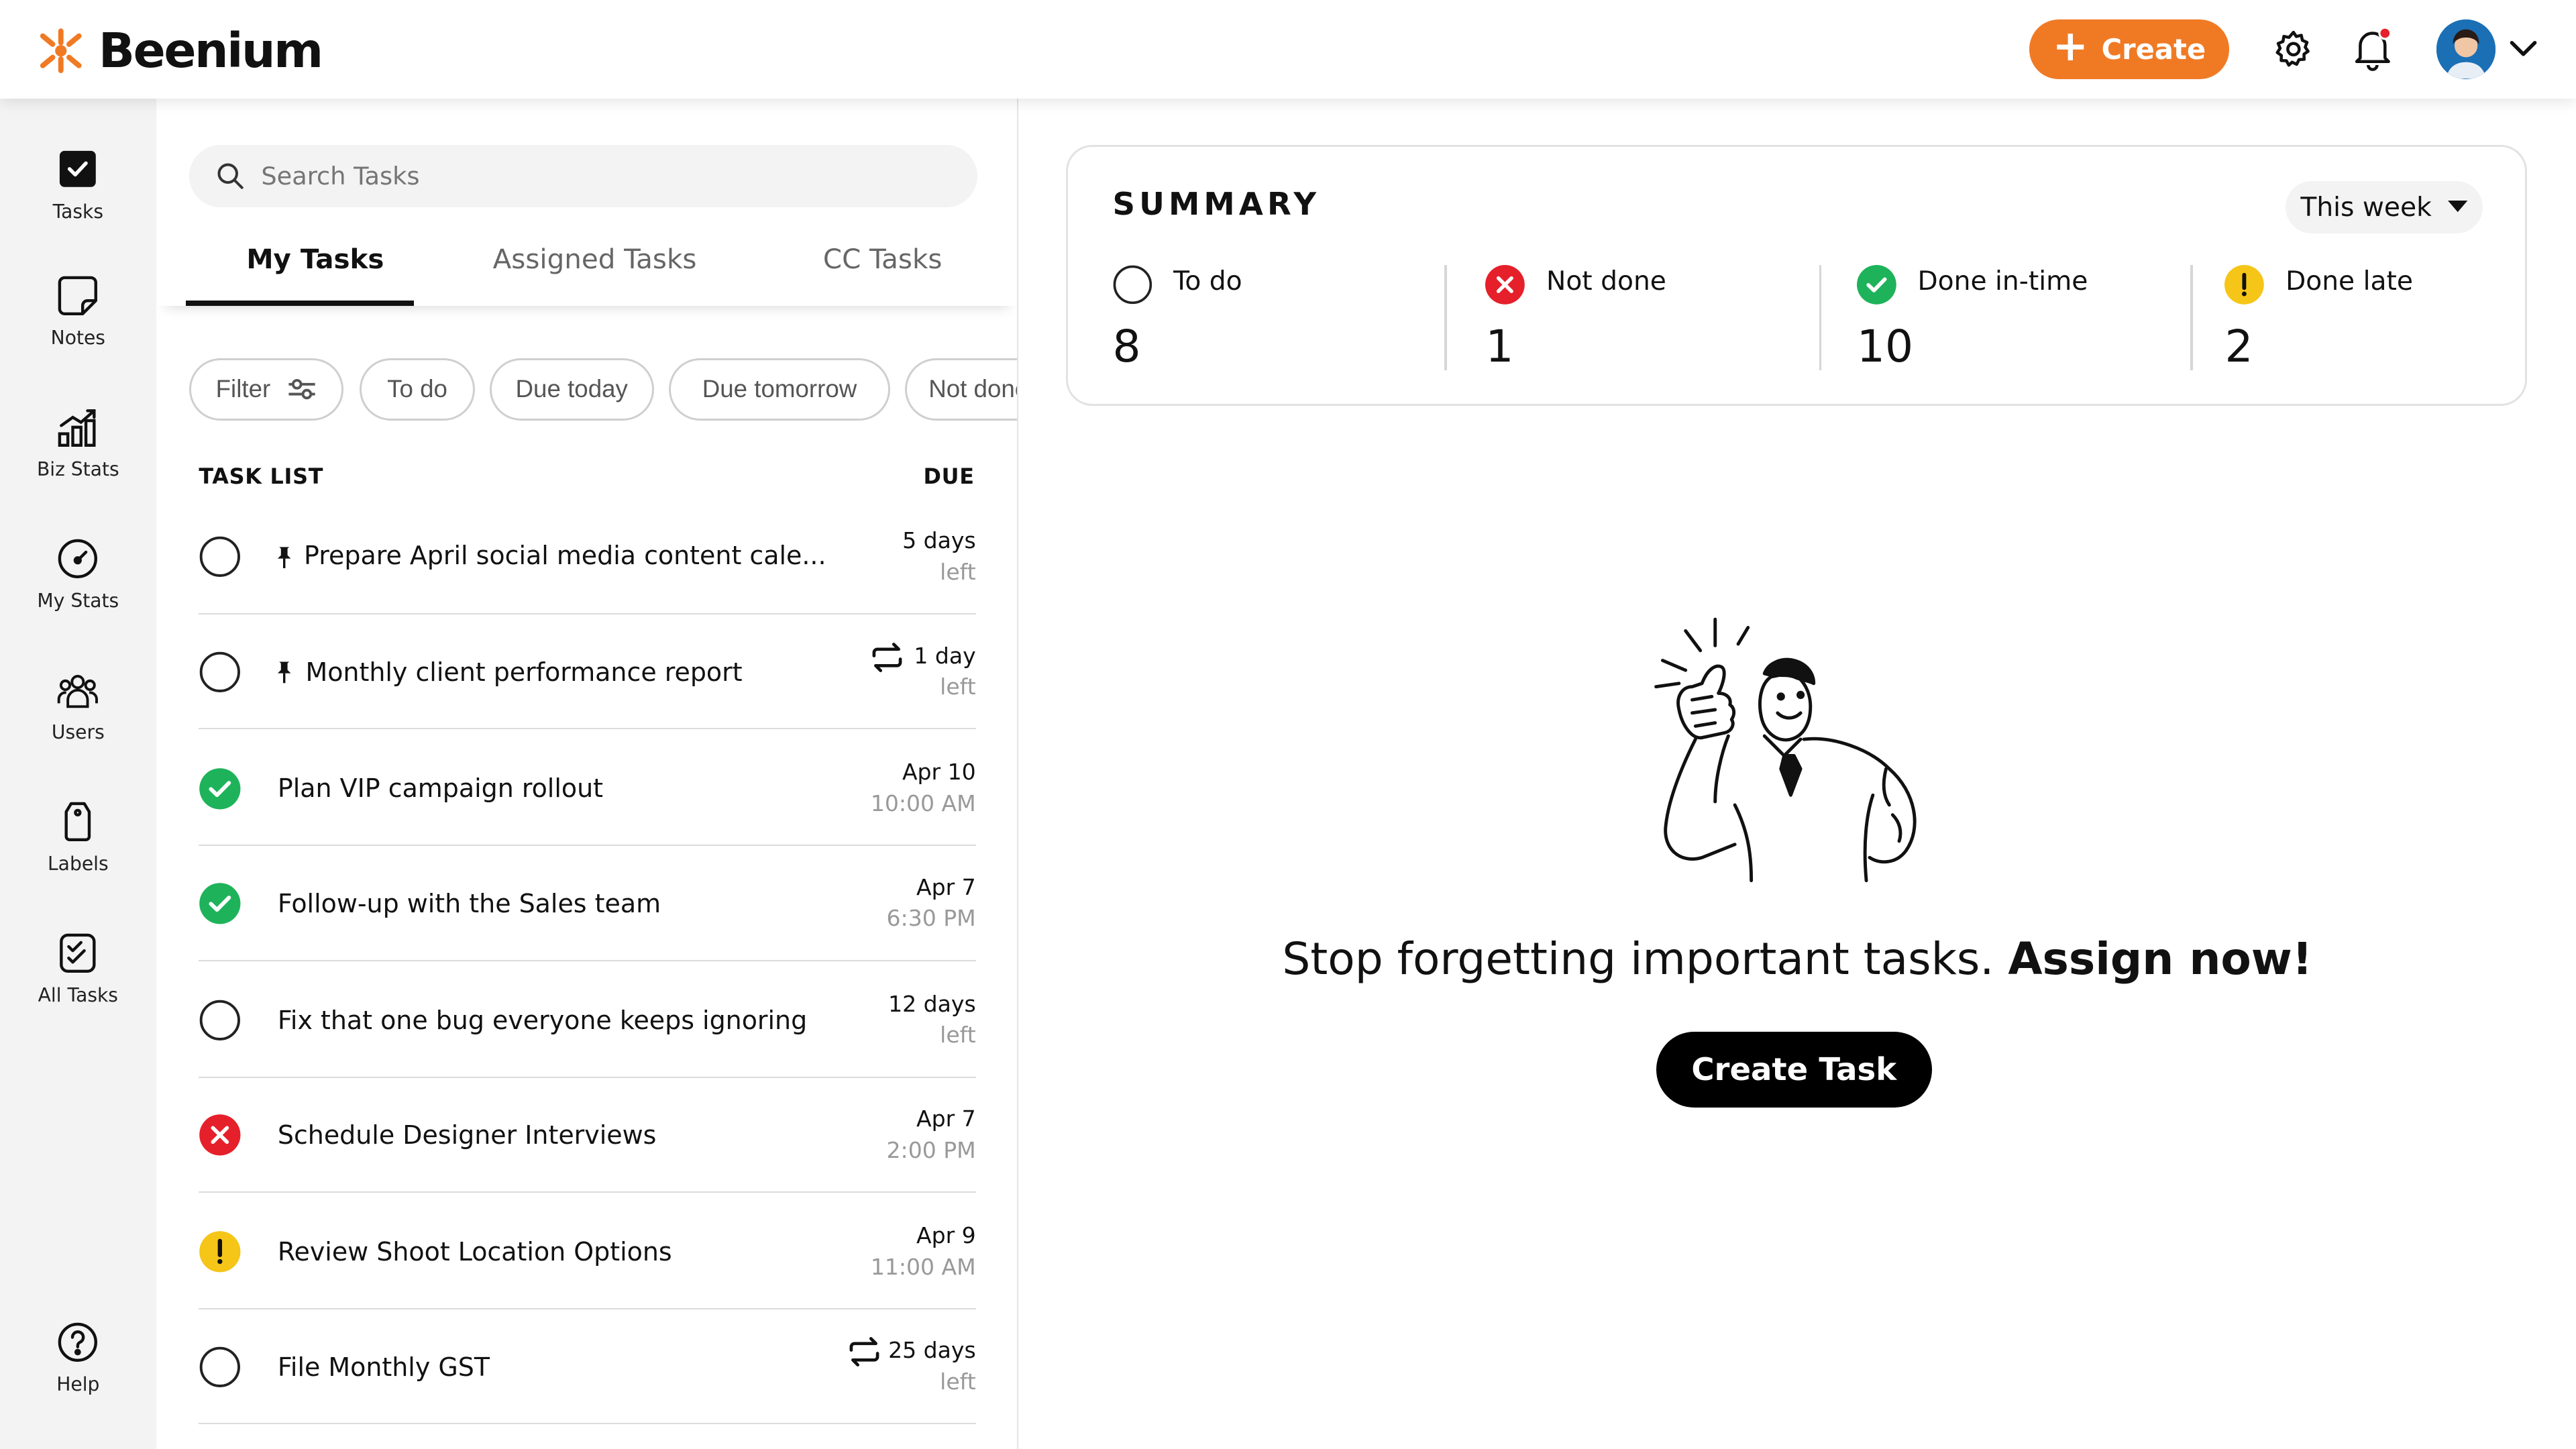  I want to click on sidebar-item-my-stats: My Stats, so click(78, 574).